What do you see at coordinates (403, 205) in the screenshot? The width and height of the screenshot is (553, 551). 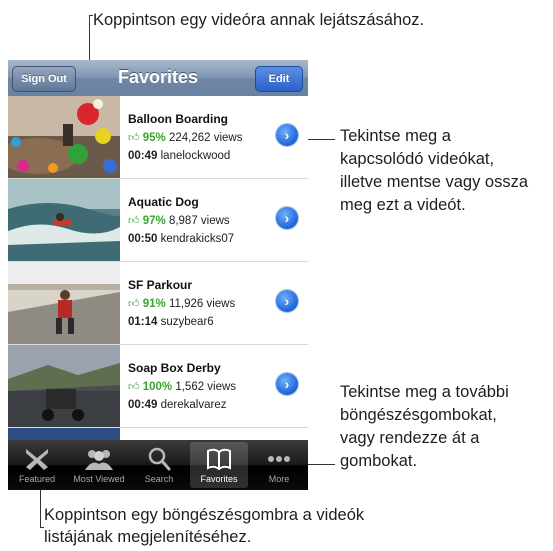 I see `callout-line: meg ezt a videót.` at bounding box center [403, 205].